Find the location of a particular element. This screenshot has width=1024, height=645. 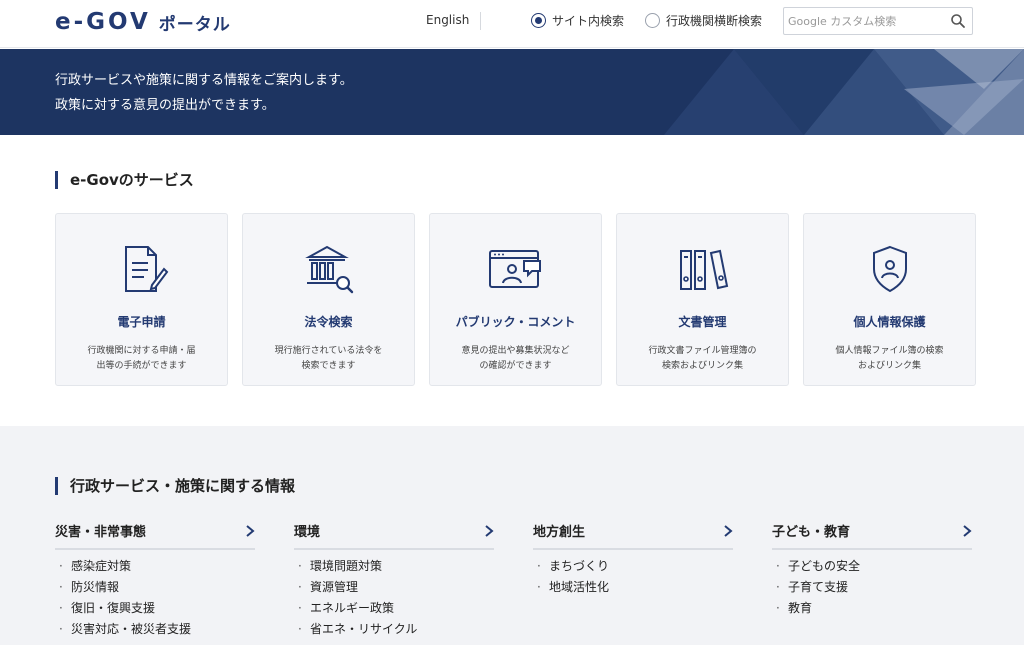

card-privacy-protection: 個人情報保護 個人情報ファイル簿の検索 およびリンク集 is located at coordinates (889, 299).